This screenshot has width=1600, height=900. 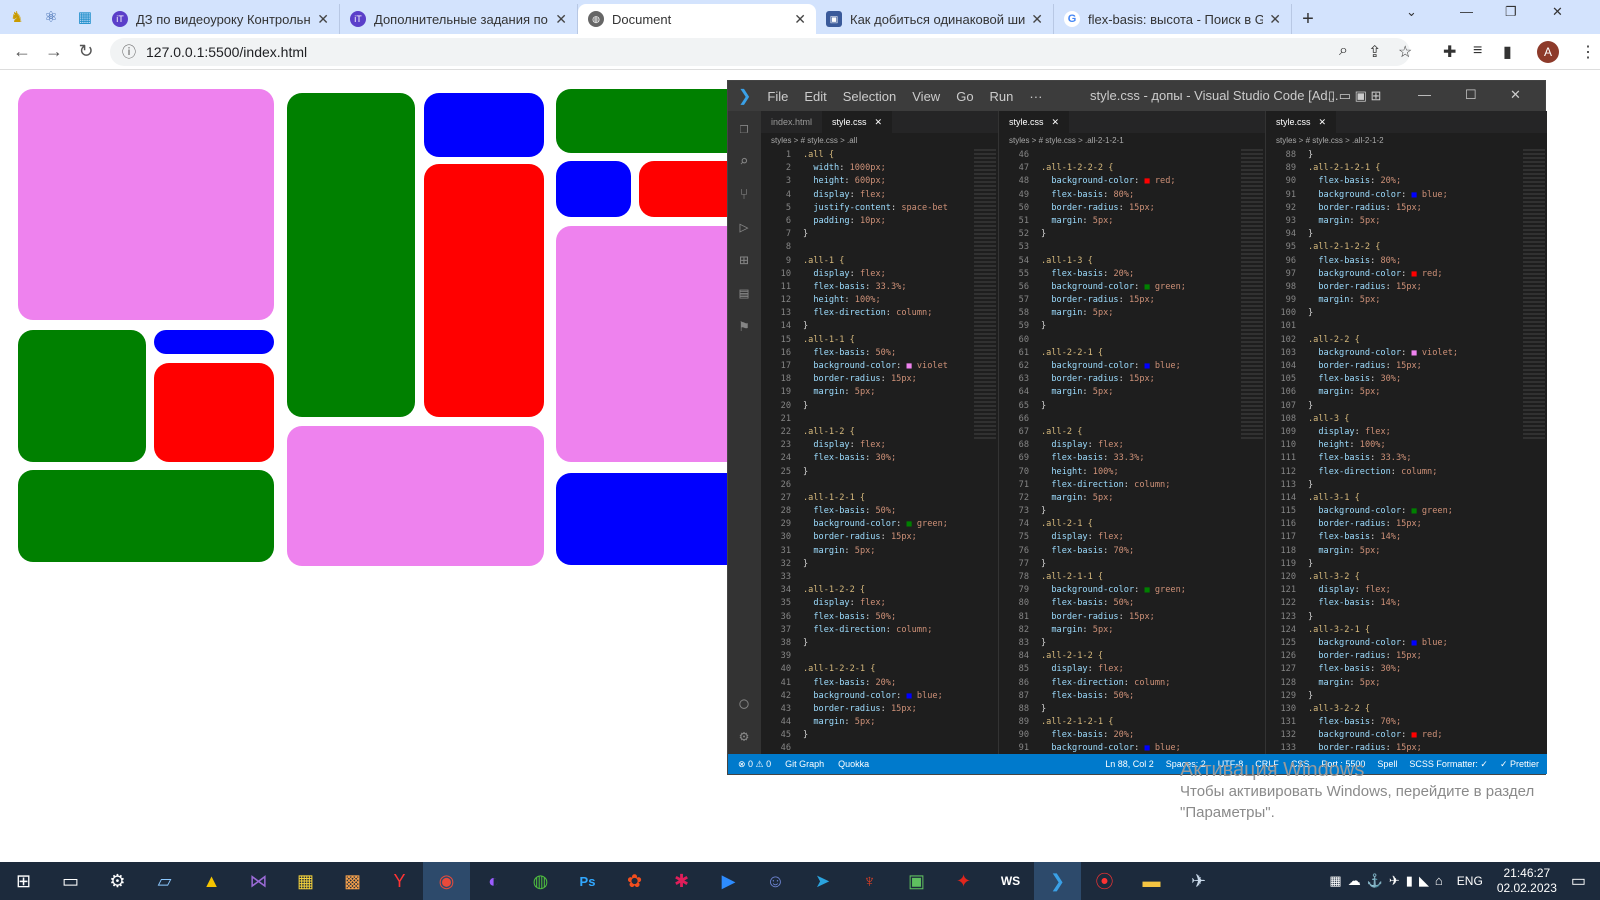 What do you see at coordinates (1119, 287) in the screenshot?
I see `code-line: 56 background-color: ■ green;` at bounding box center [1119, 287].